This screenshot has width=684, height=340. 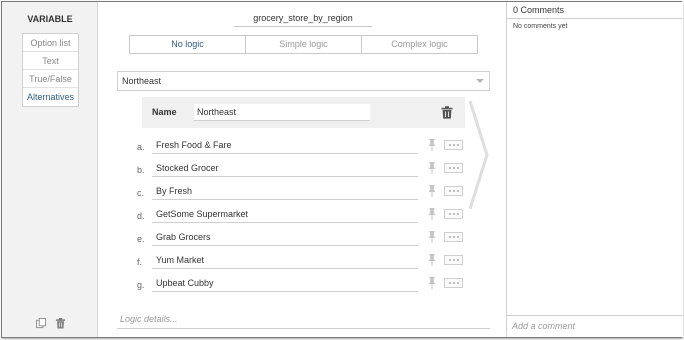 What do you see at coordinates (142, 81) in the screenshot?
I see `group-select-value: Northeast` at bounding box center [142, 81].